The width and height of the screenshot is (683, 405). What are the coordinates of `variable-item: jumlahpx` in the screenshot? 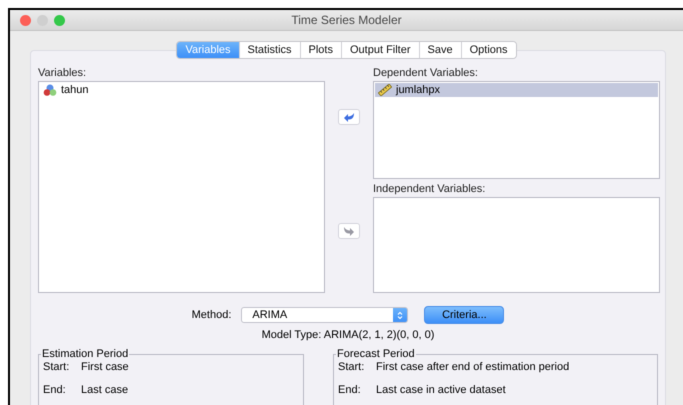 It's located at (516, 90).